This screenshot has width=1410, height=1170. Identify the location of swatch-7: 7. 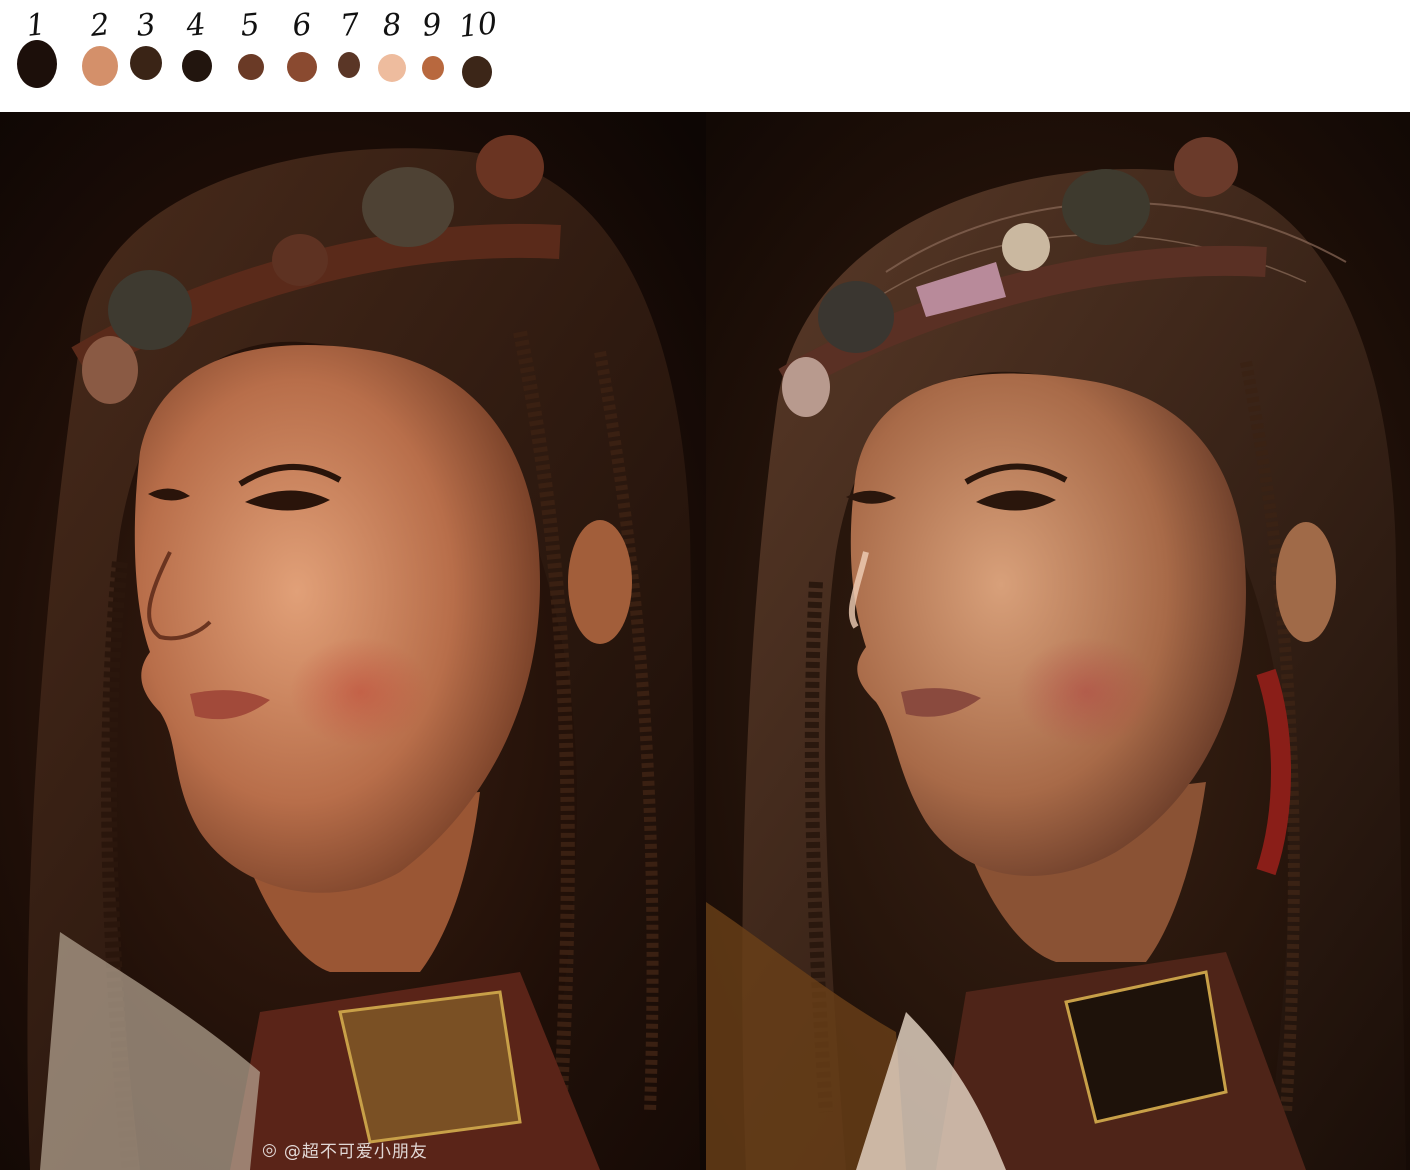
(350, 55).